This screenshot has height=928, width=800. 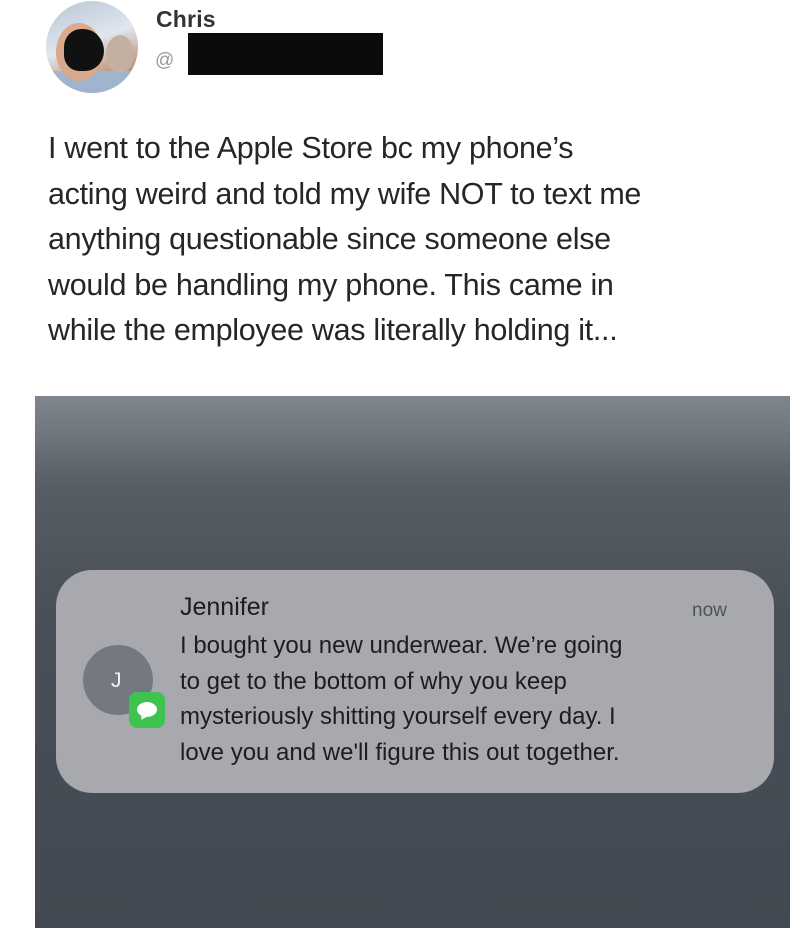 What do you see at coordinates (401, 645) in the screenshot?
I see `notification-body-line: I bought you new underwear. We’re going` at bounding box center [401, 645].